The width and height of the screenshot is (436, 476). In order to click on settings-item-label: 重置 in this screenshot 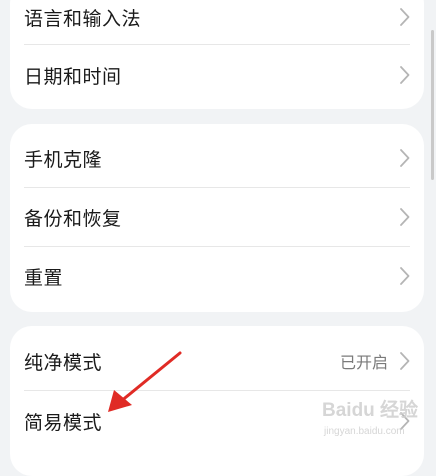, I will do `click(44, 277)`.